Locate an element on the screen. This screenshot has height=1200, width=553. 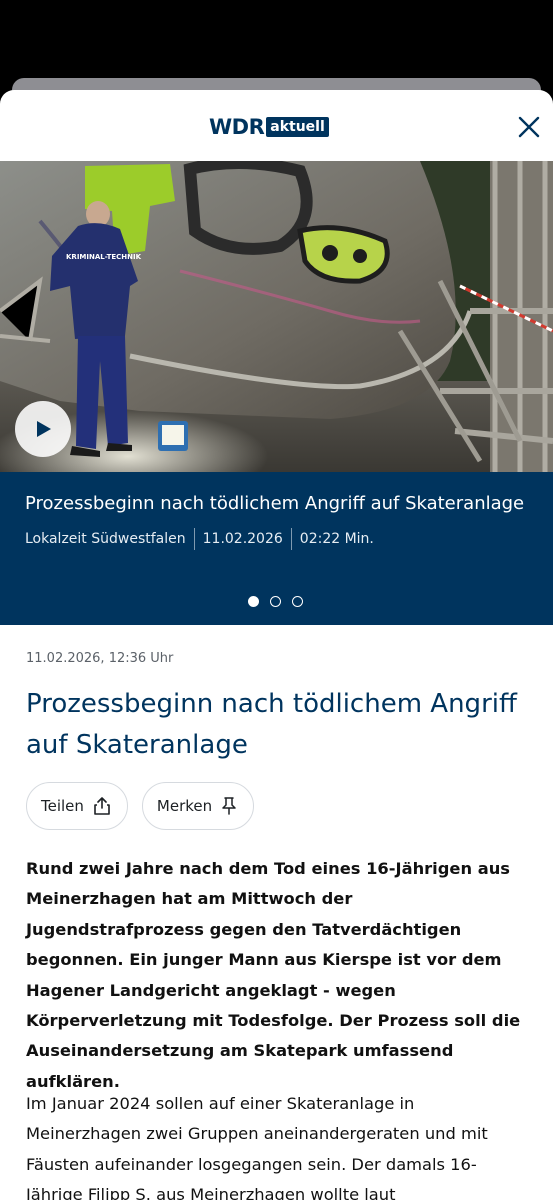
play-button is located at coordinates (43, 429).